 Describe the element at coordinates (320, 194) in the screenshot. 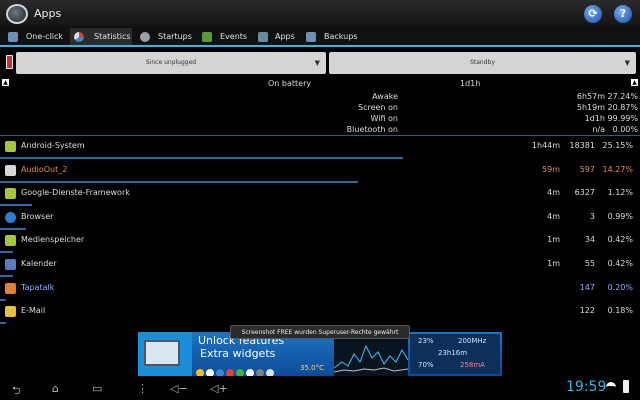

I see `list-item: Google-Dienste-Framework 4m 6327 1.12%` at that location.